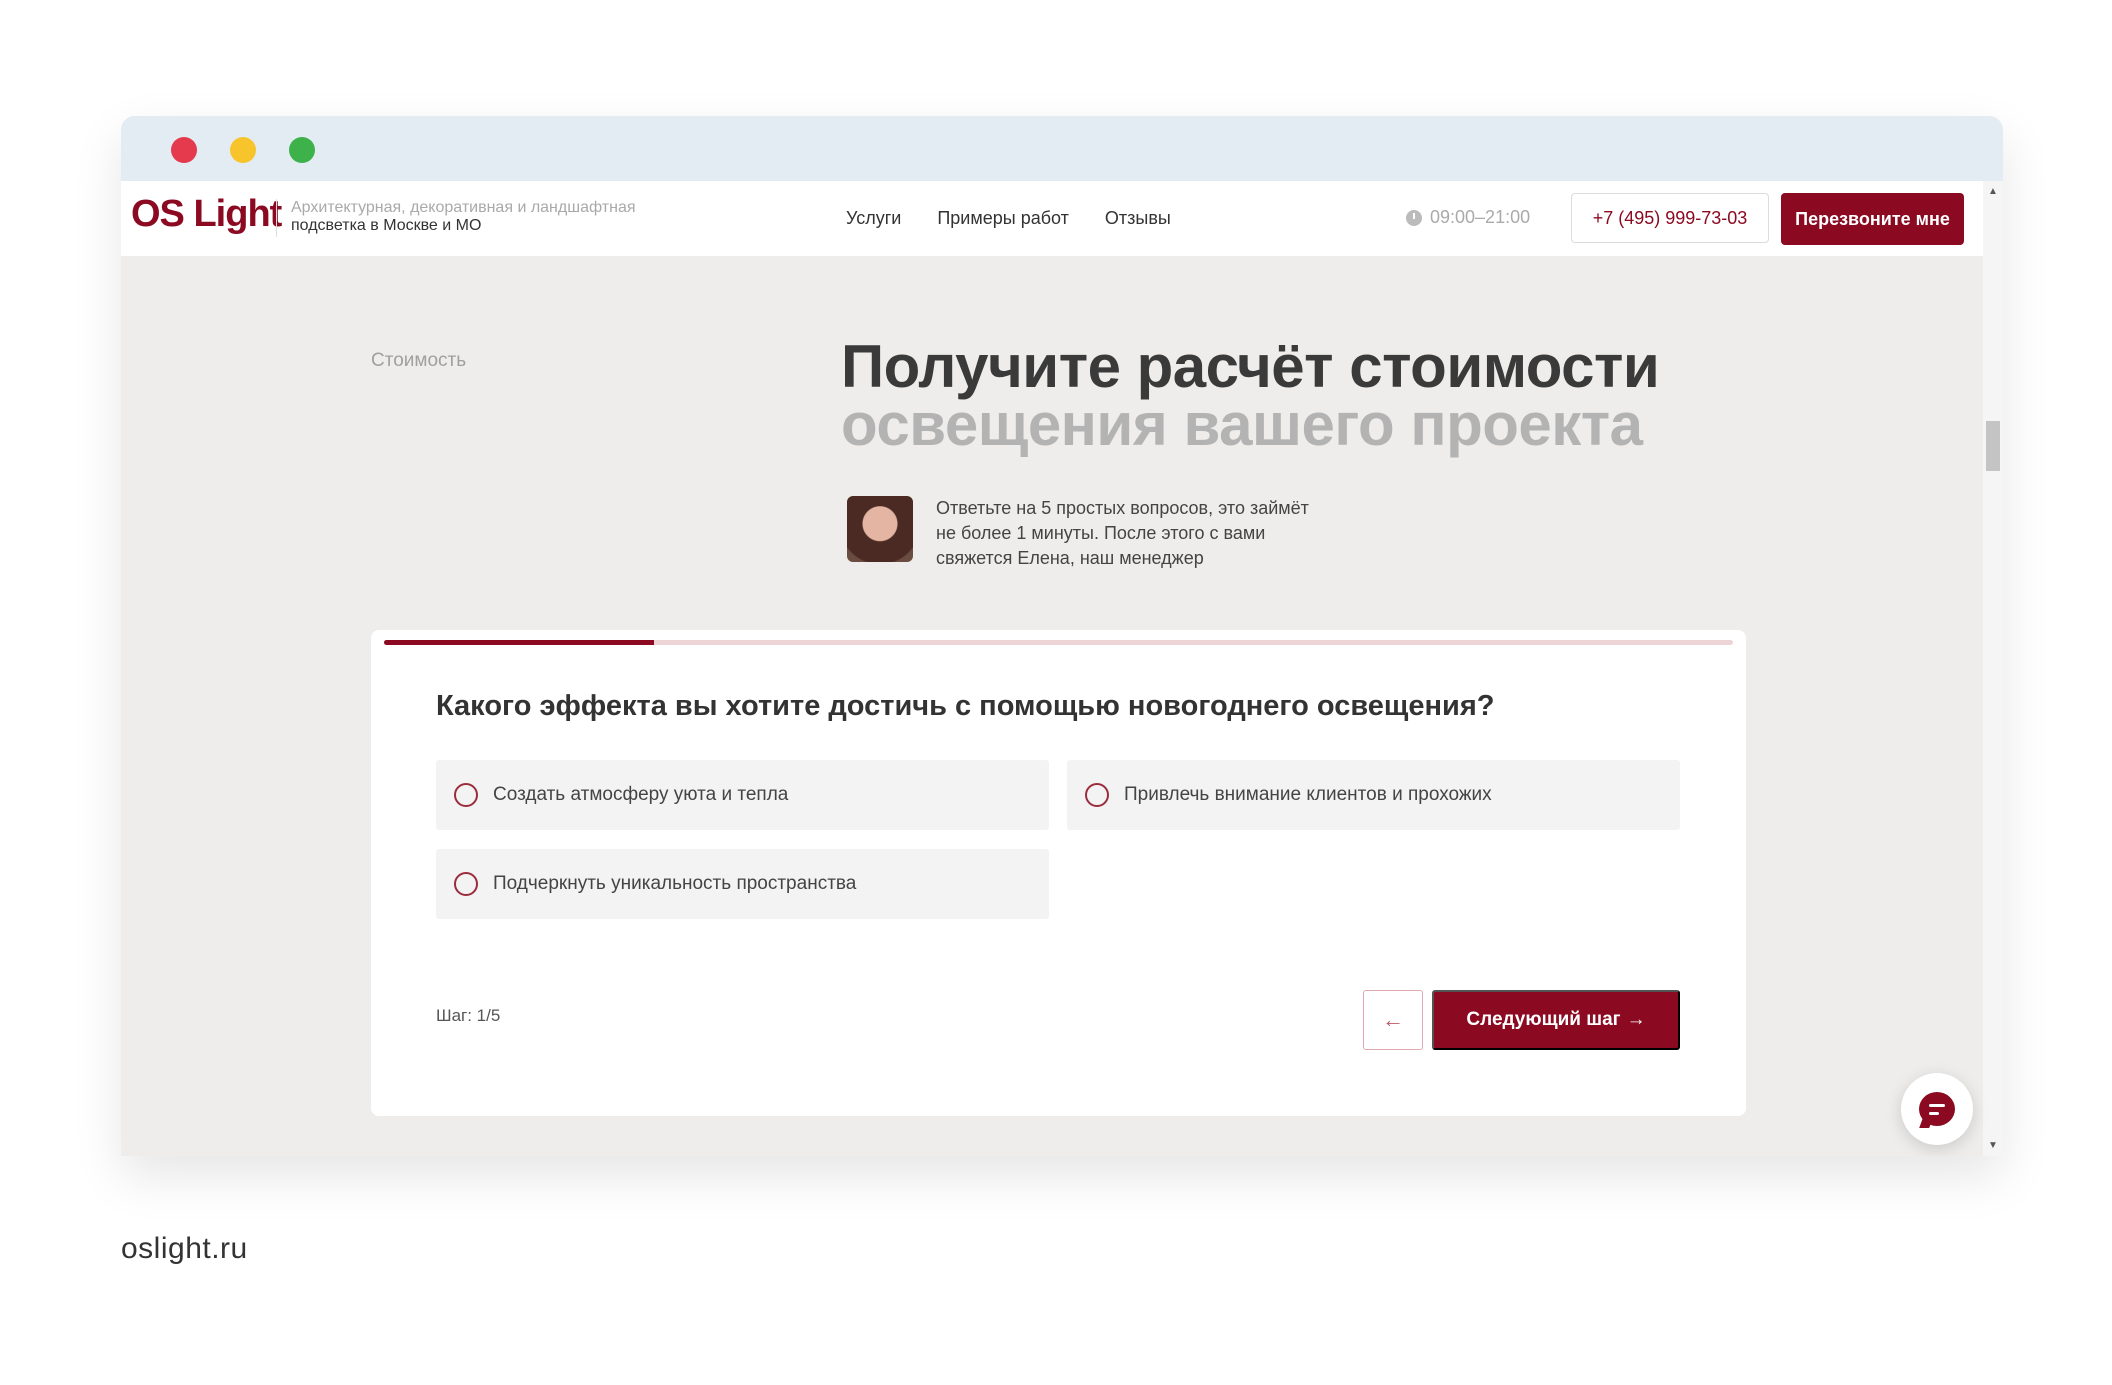 The height and width of the screenshot is (1385, 2112). I want to click on quiz-option-uniqueness: Подчеркнуть уникальность пространства, so click(742, 884).